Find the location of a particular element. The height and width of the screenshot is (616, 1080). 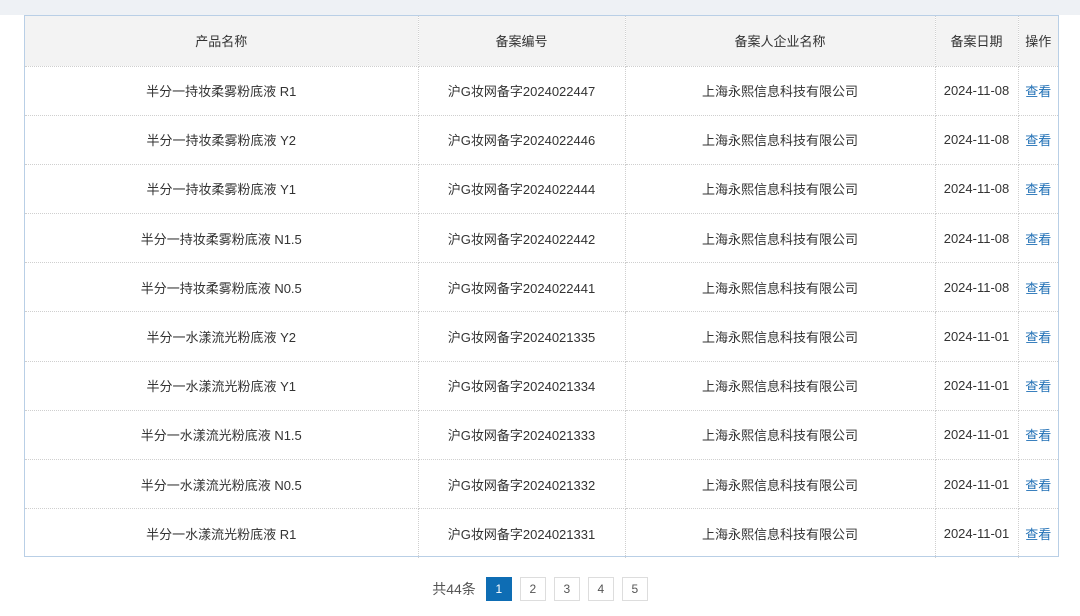

total-count: 共44条 is located at coordinates (454, 589).